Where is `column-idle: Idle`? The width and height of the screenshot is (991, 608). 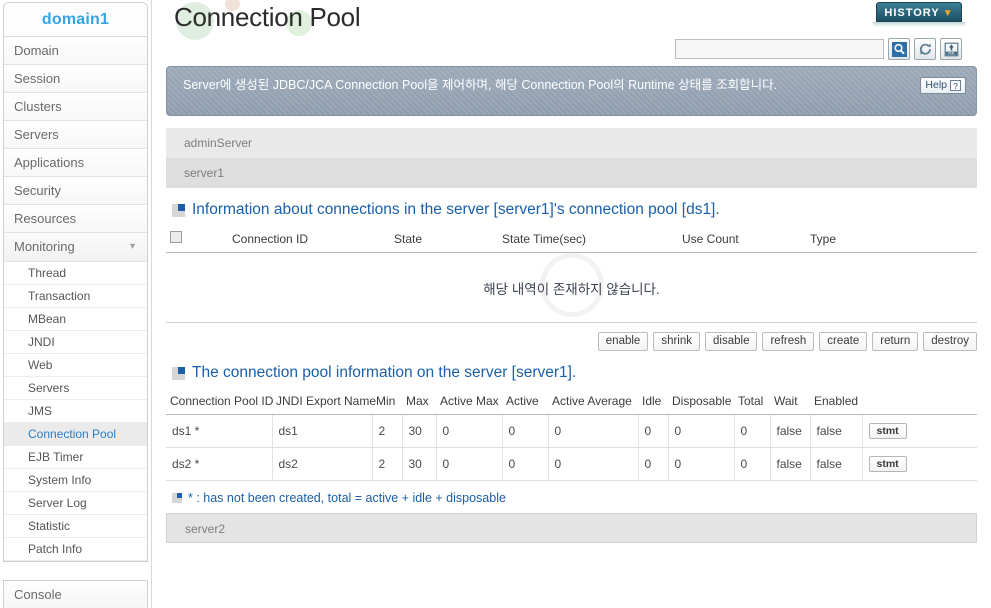 column-idle: Idle is located at coordinates (653, 401).